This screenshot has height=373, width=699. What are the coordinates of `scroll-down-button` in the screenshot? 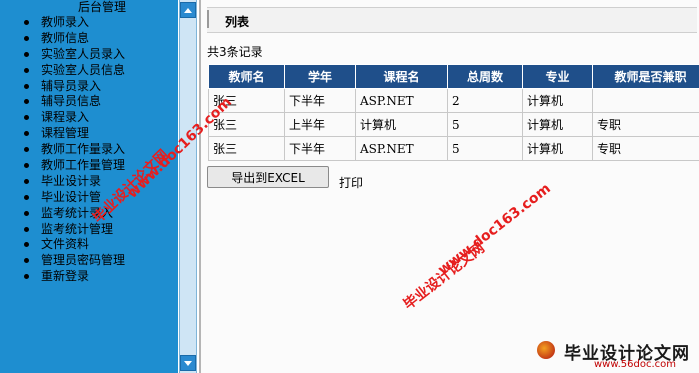 It's located at (188, 363).